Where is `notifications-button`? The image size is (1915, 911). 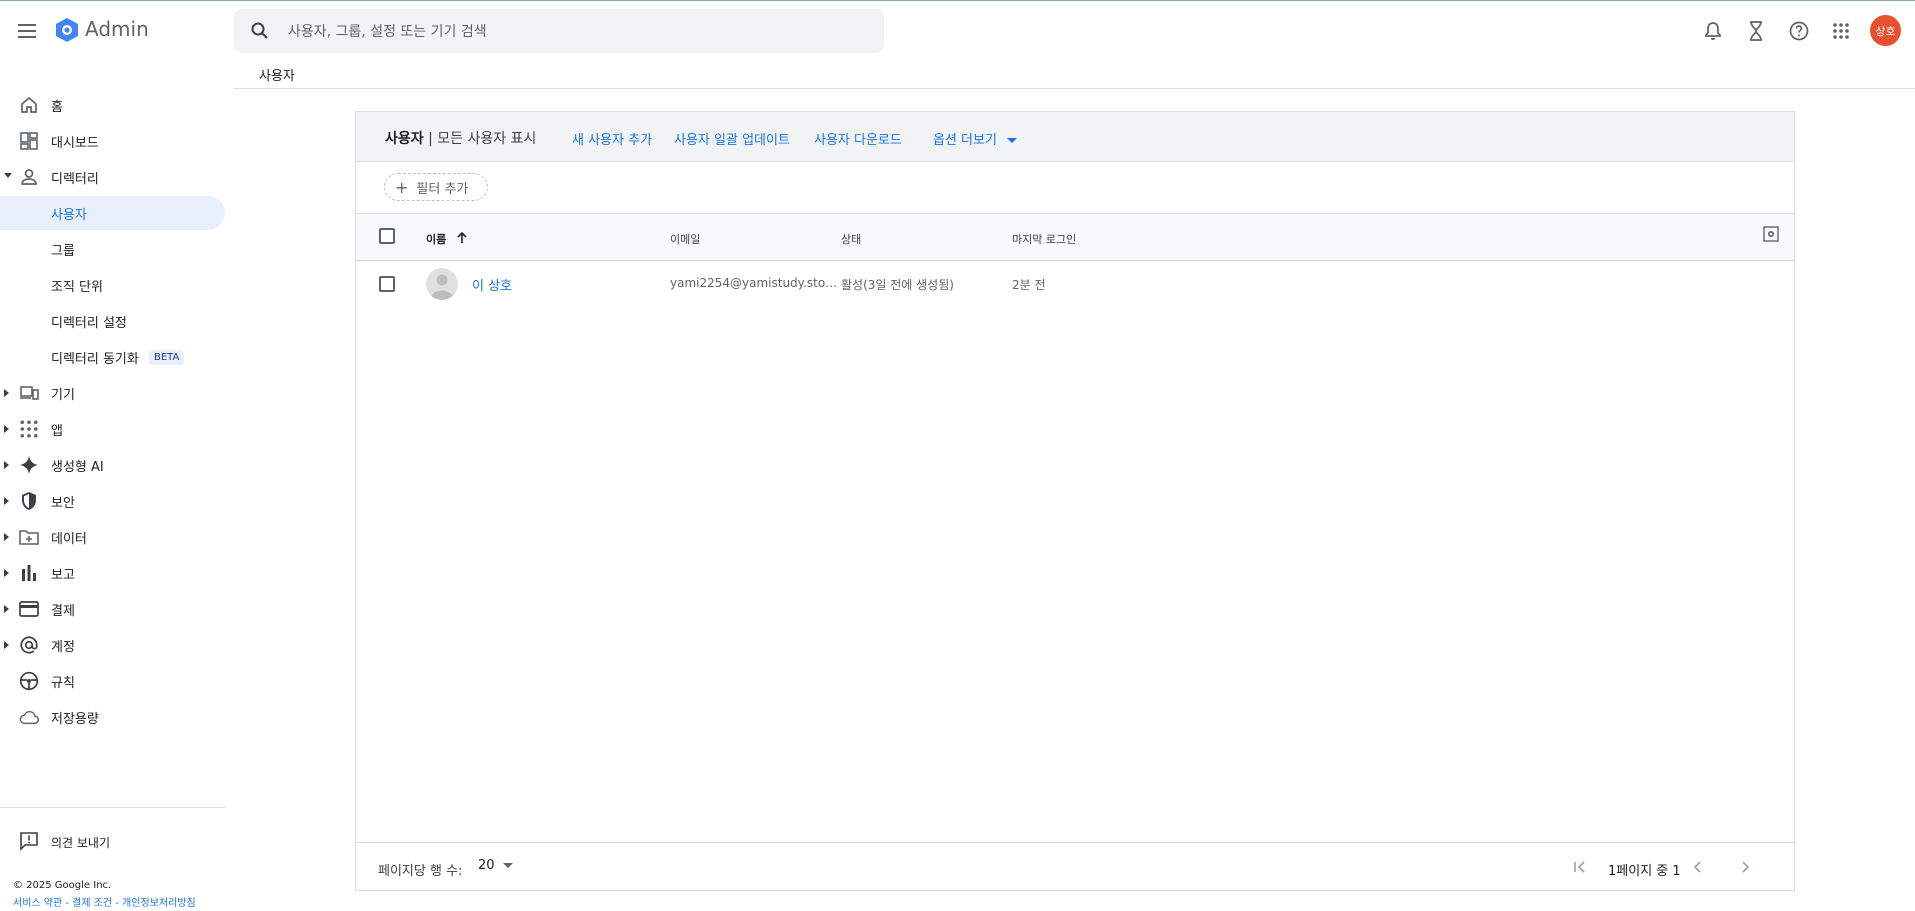 notifications-button is located at coordinates (1713, 31).